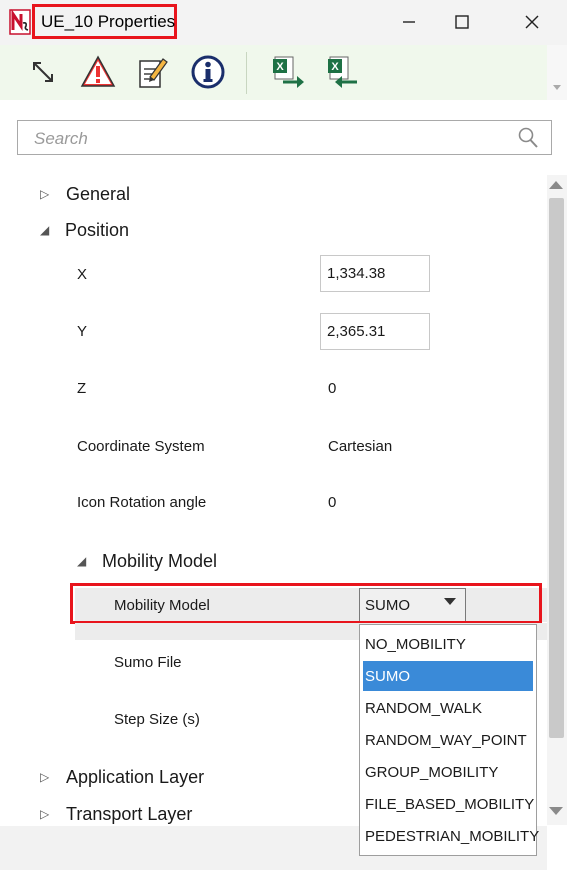  Describe the element at coordinates (246, 73) in the screenshot. I see `toolbar-separator` at that location.